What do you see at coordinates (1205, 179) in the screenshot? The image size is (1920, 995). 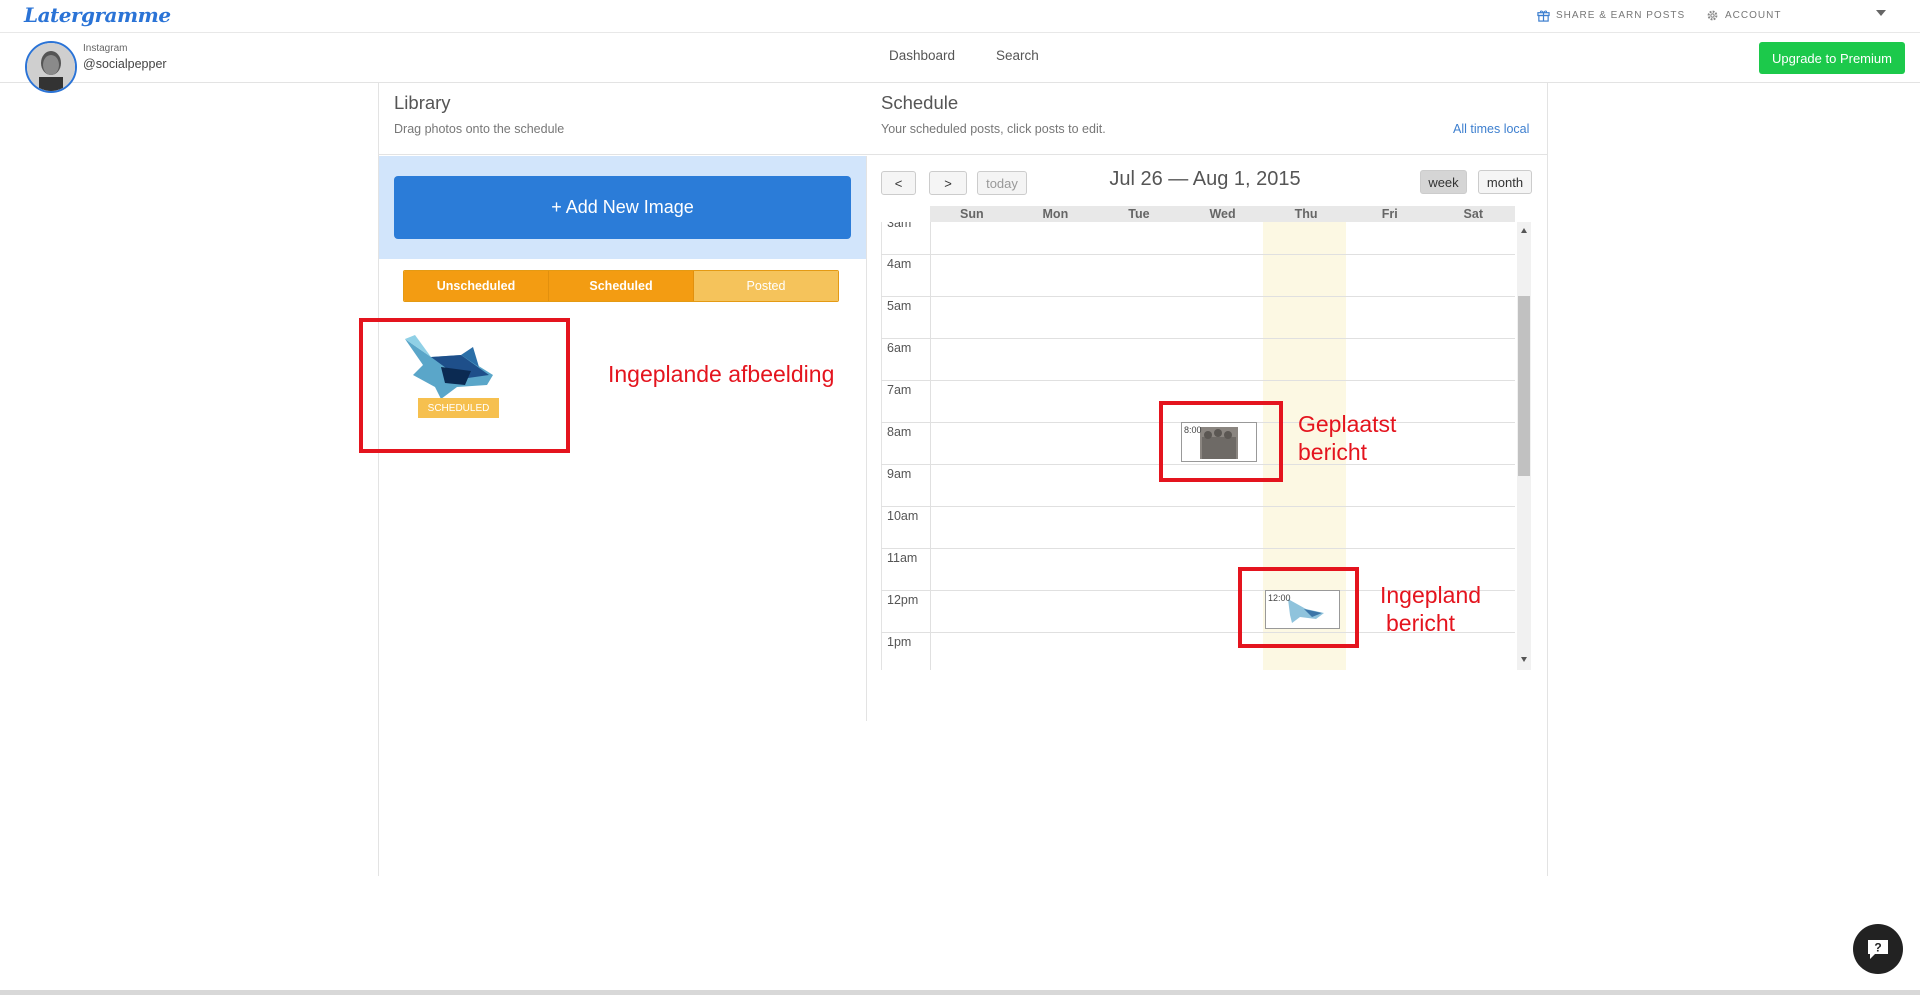 I see `calendar-date-range: Jul 26 — Aug 1, 2015` at bounding box center [1205, 179].